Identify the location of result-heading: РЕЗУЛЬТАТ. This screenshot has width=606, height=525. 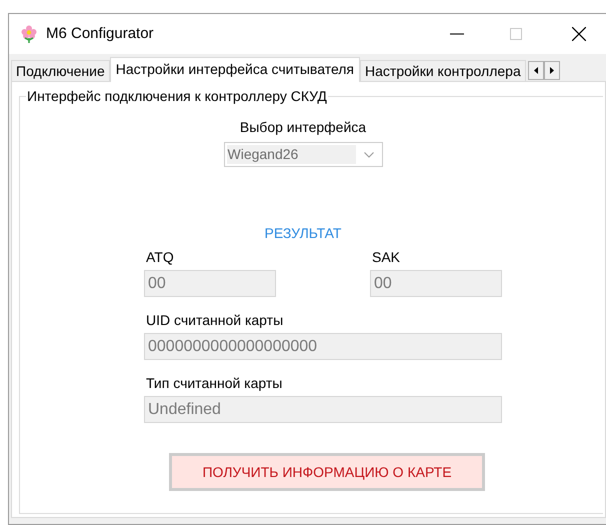
(303, 233).